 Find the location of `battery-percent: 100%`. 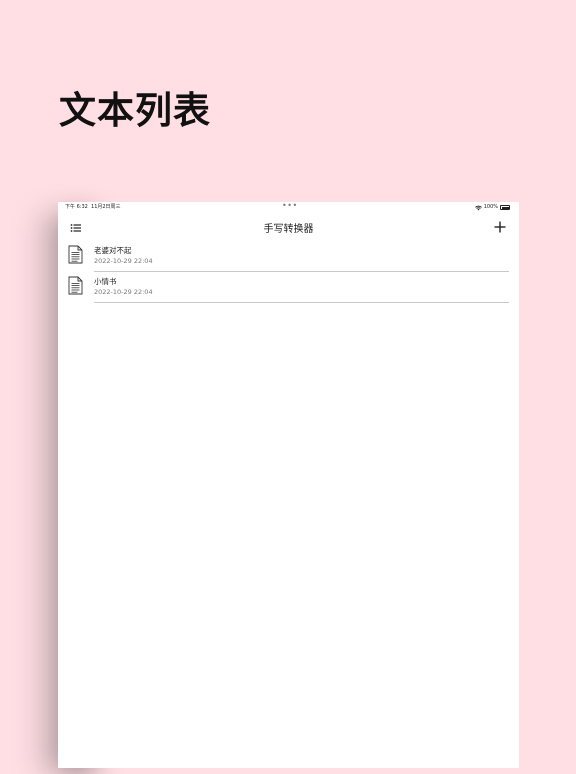

battery-percent: 100% is located at coordinates (490, 207).